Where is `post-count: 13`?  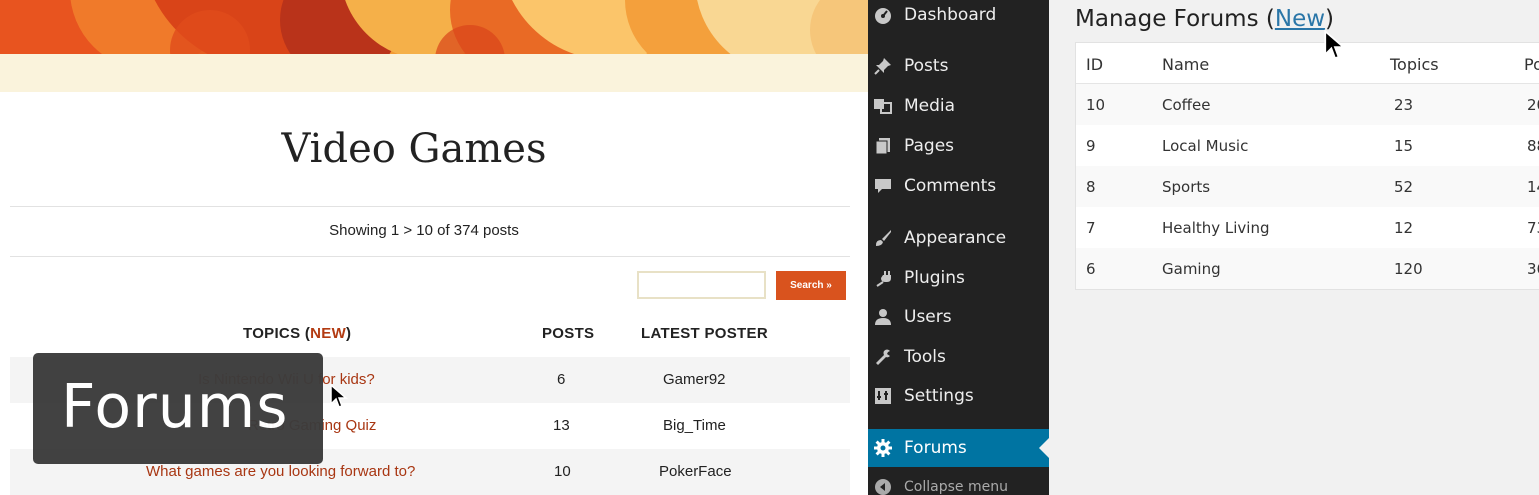 post-count: 13 is located at coordinates (561, 425).